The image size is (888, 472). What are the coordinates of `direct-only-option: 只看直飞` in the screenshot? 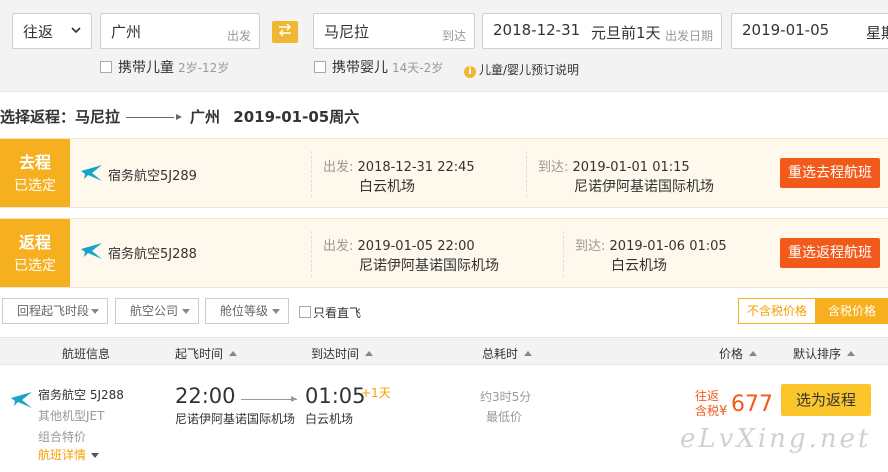 It's located at (330, 312).